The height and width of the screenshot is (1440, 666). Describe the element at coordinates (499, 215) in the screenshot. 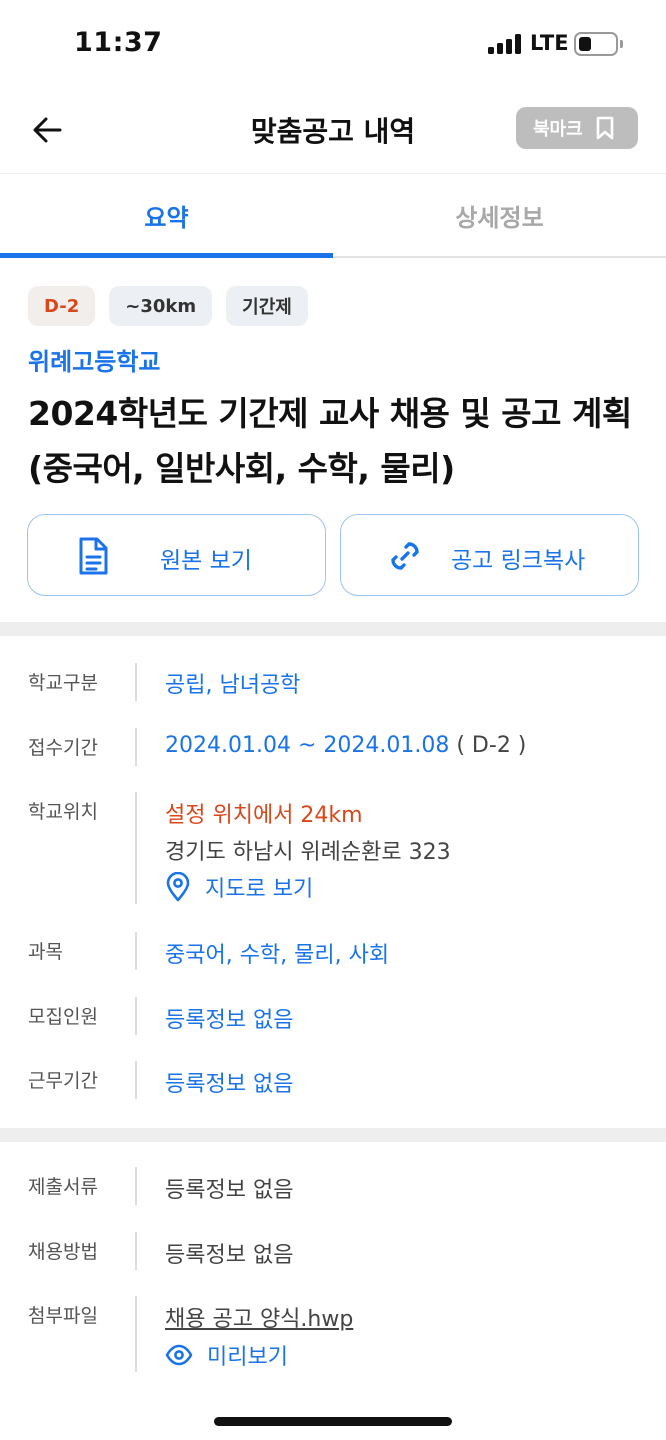

I see `tab-detail: 상세정보` at that location.